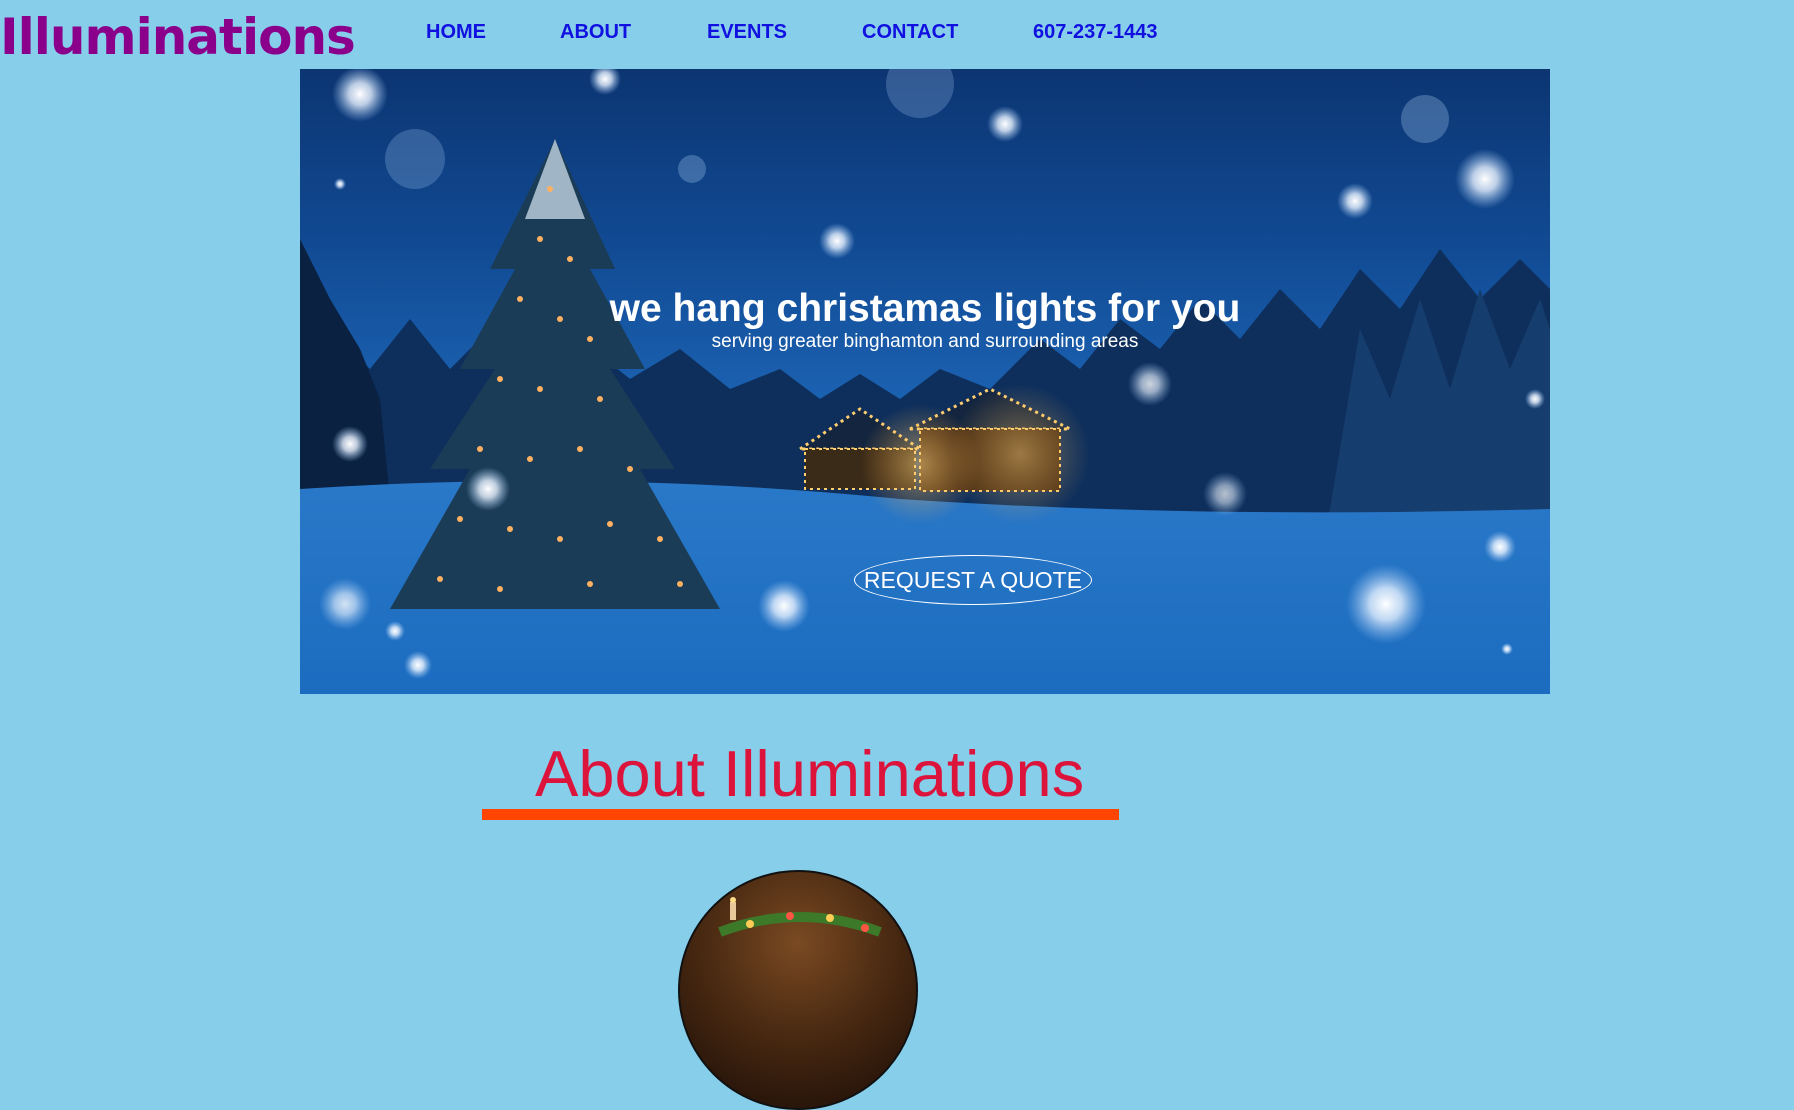 The width and height of the screenshot is (1794, 1110). What do you see at coordinates (973, 580) in the screenshot?
I see `request-quote-button: REQUEST A QUOTE` at bounding box center [973, 580].